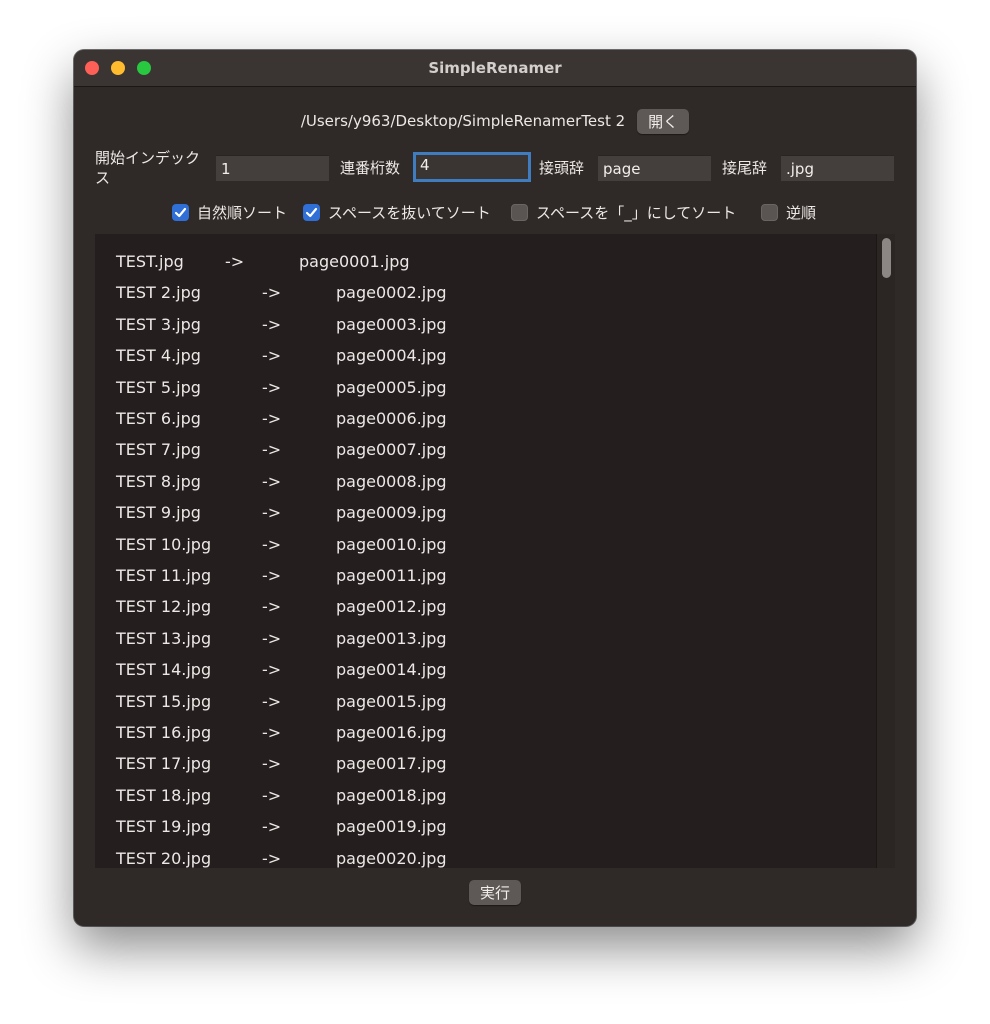 The height and width of the screenshot is (1024, 990). What do you see at coordinates (485, 801) in the screenshot?
I see `list-item: TEST 18.jpg -> page0018.jpg` at bounding box center [485, 801].